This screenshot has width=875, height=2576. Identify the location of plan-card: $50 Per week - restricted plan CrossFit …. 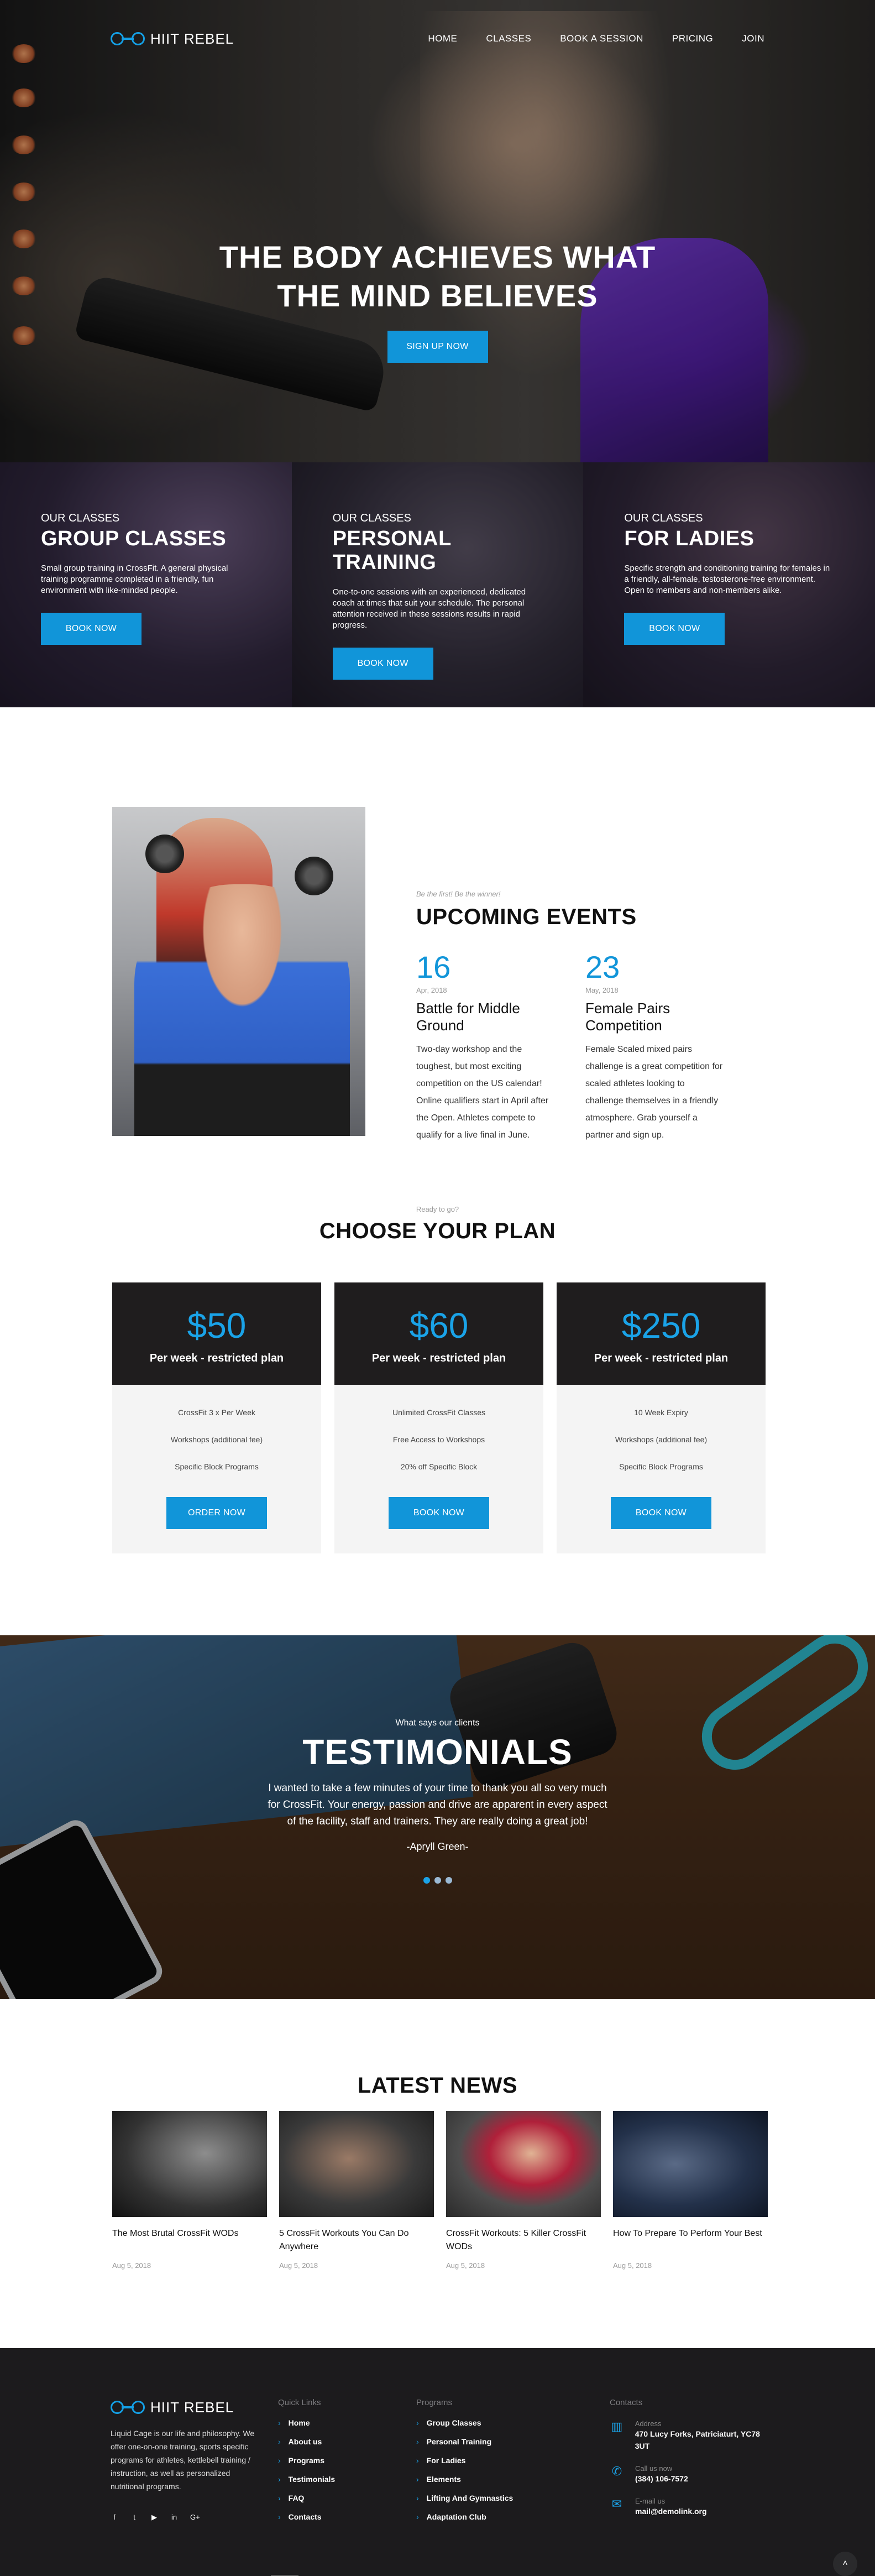
(216, 1417).